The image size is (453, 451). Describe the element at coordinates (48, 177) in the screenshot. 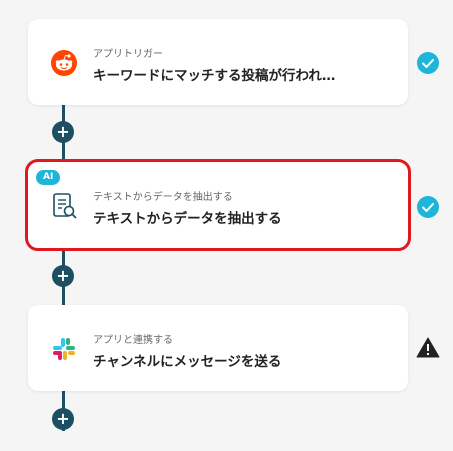

I see `ai-badge: AI` at that location.